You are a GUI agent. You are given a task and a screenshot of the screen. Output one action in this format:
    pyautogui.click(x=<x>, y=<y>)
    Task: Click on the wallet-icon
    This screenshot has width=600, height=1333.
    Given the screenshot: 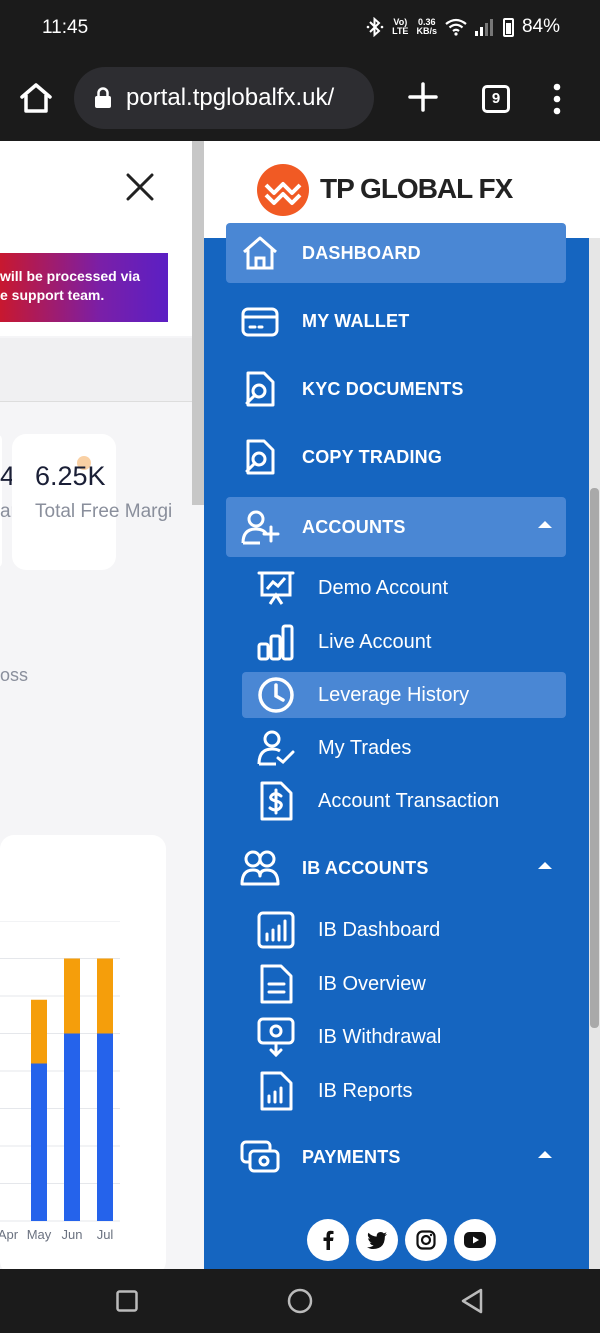 What is the action you would take?
    pyautogui.click(x=260, y=322)
    